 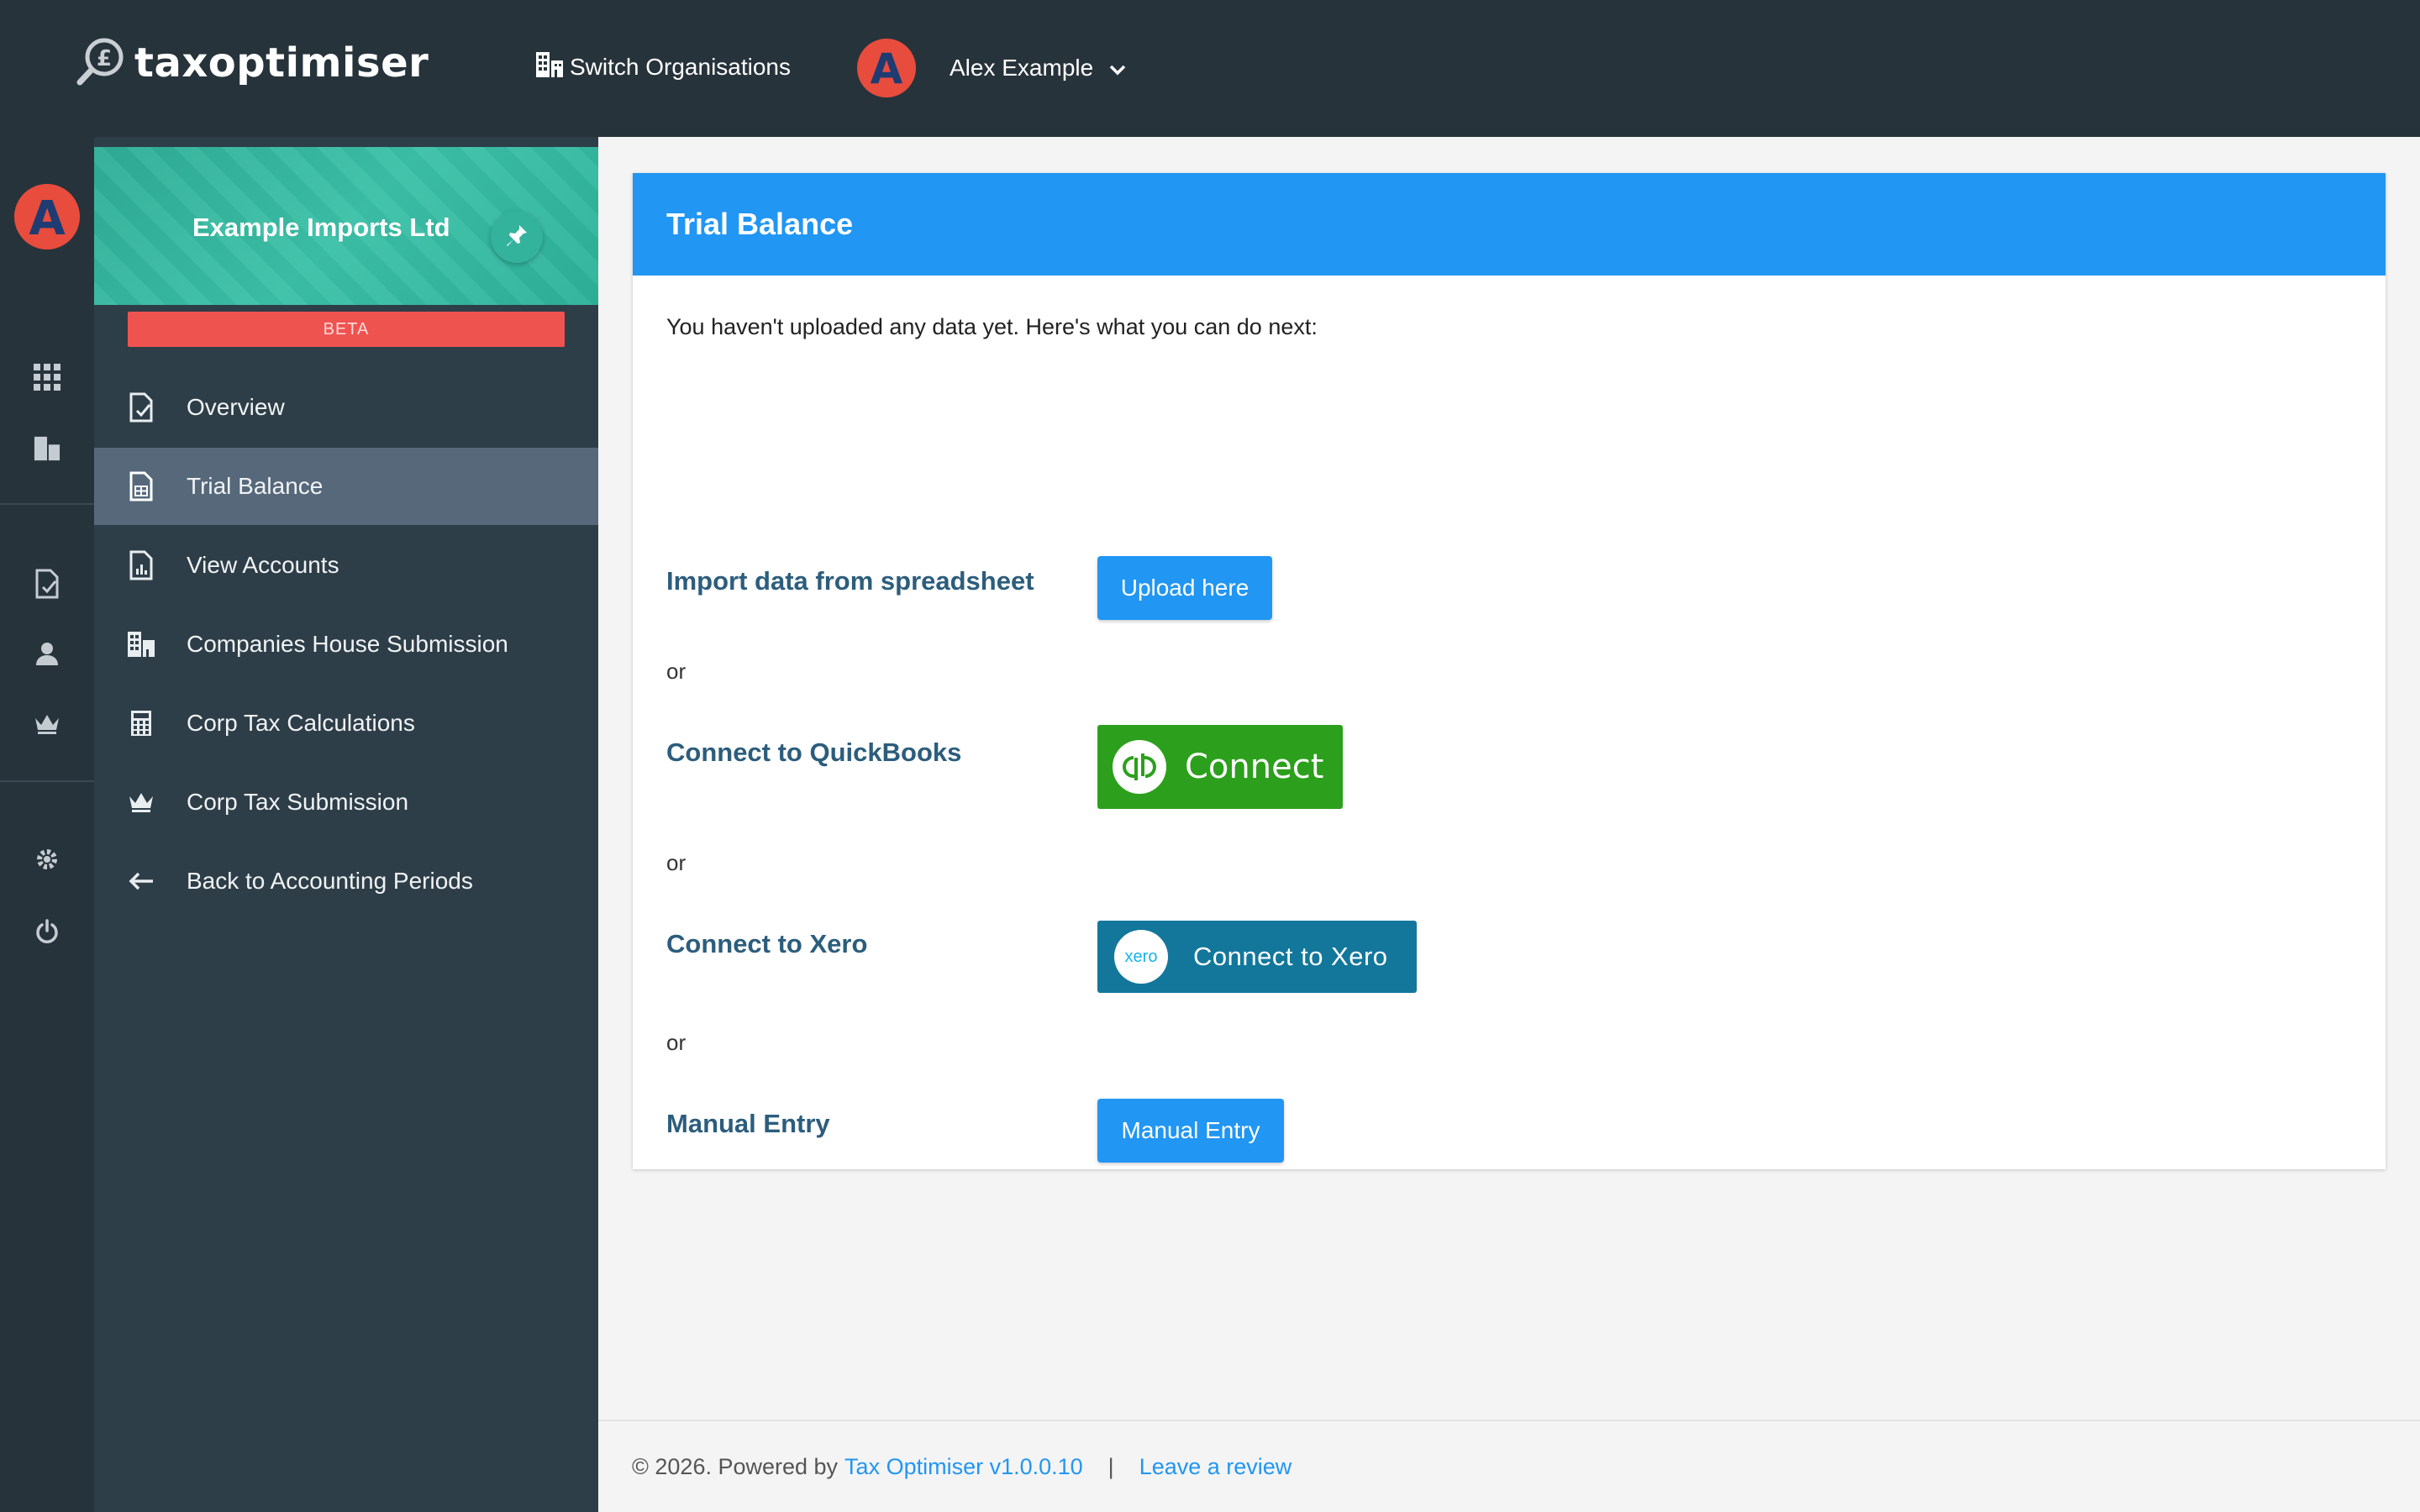 What do you see at coordinates (141, 565) in the screenshot?
I see `report-chart-icon` at bounding box center [141, 565].